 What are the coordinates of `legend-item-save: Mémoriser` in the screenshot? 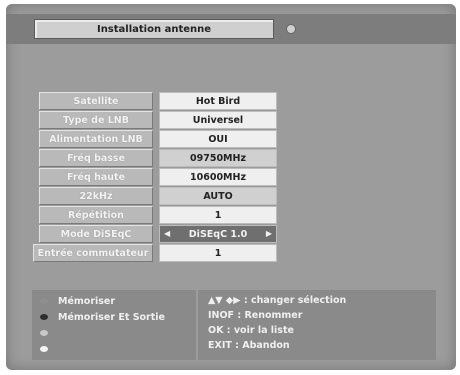 It's located at (77, 301).